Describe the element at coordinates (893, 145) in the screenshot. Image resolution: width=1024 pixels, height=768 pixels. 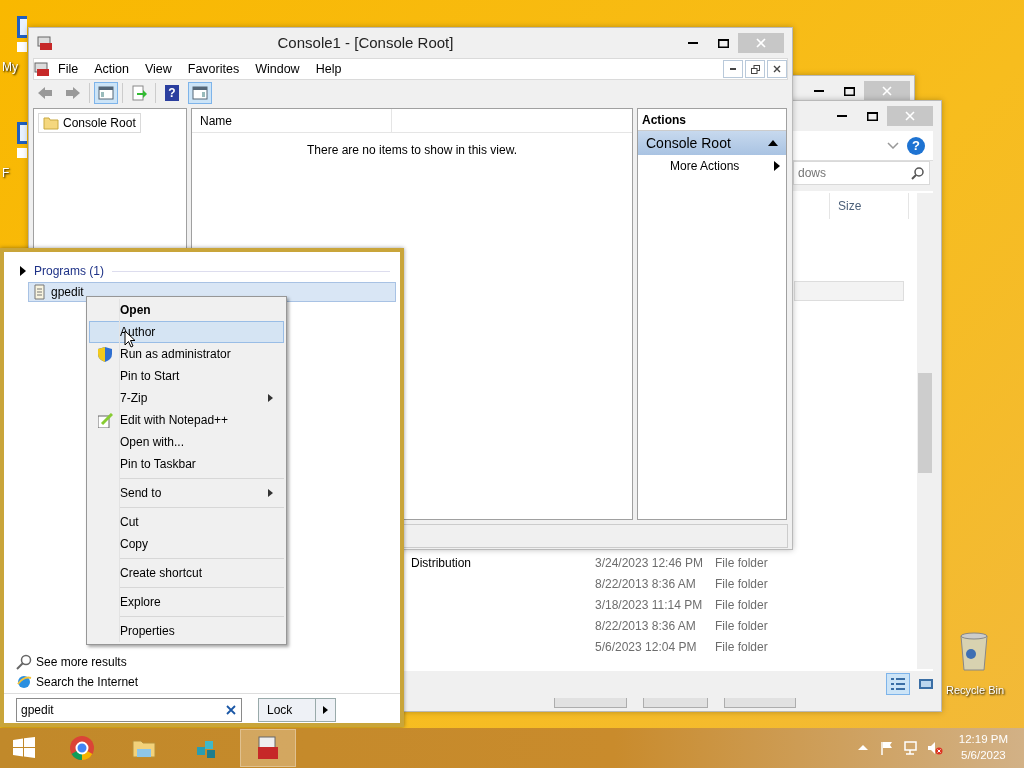
I see `chevron-down-icon` at that location.